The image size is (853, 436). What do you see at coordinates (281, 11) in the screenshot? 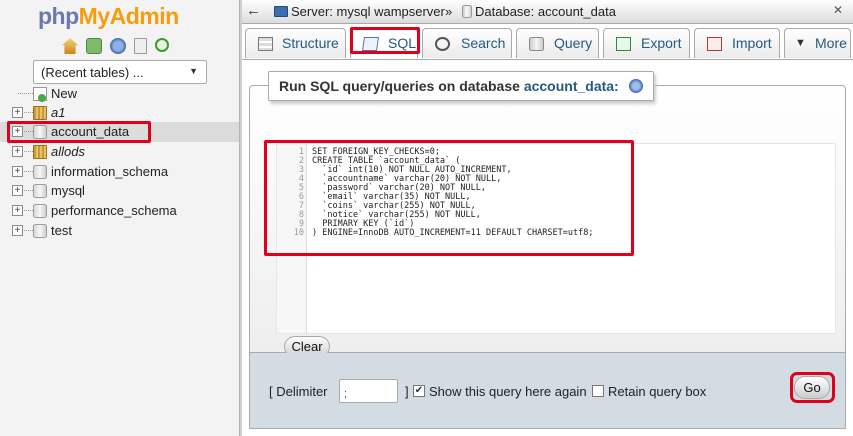
I see `server-icon` at bounding box center [281, 11].